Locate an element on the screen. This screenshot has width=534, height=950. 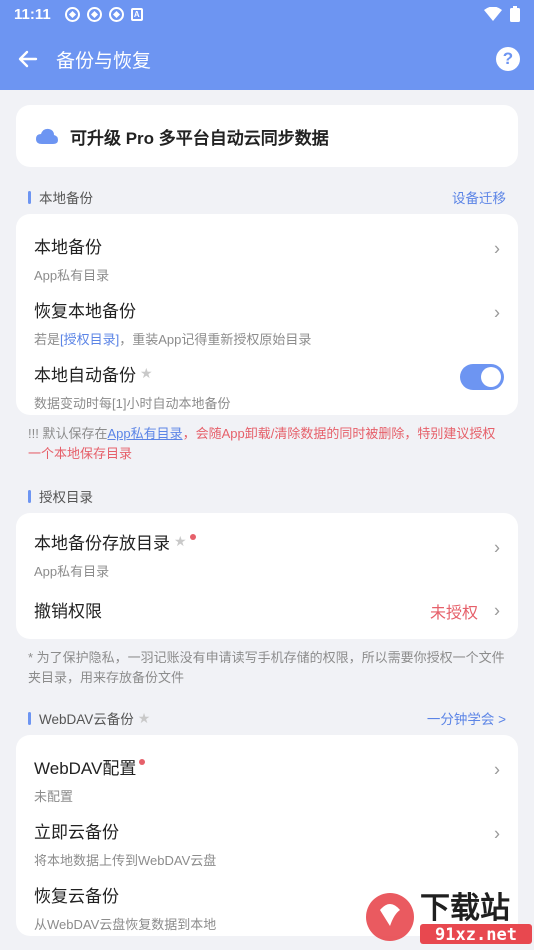
cloud-icon is located at coordinates (47, 136).